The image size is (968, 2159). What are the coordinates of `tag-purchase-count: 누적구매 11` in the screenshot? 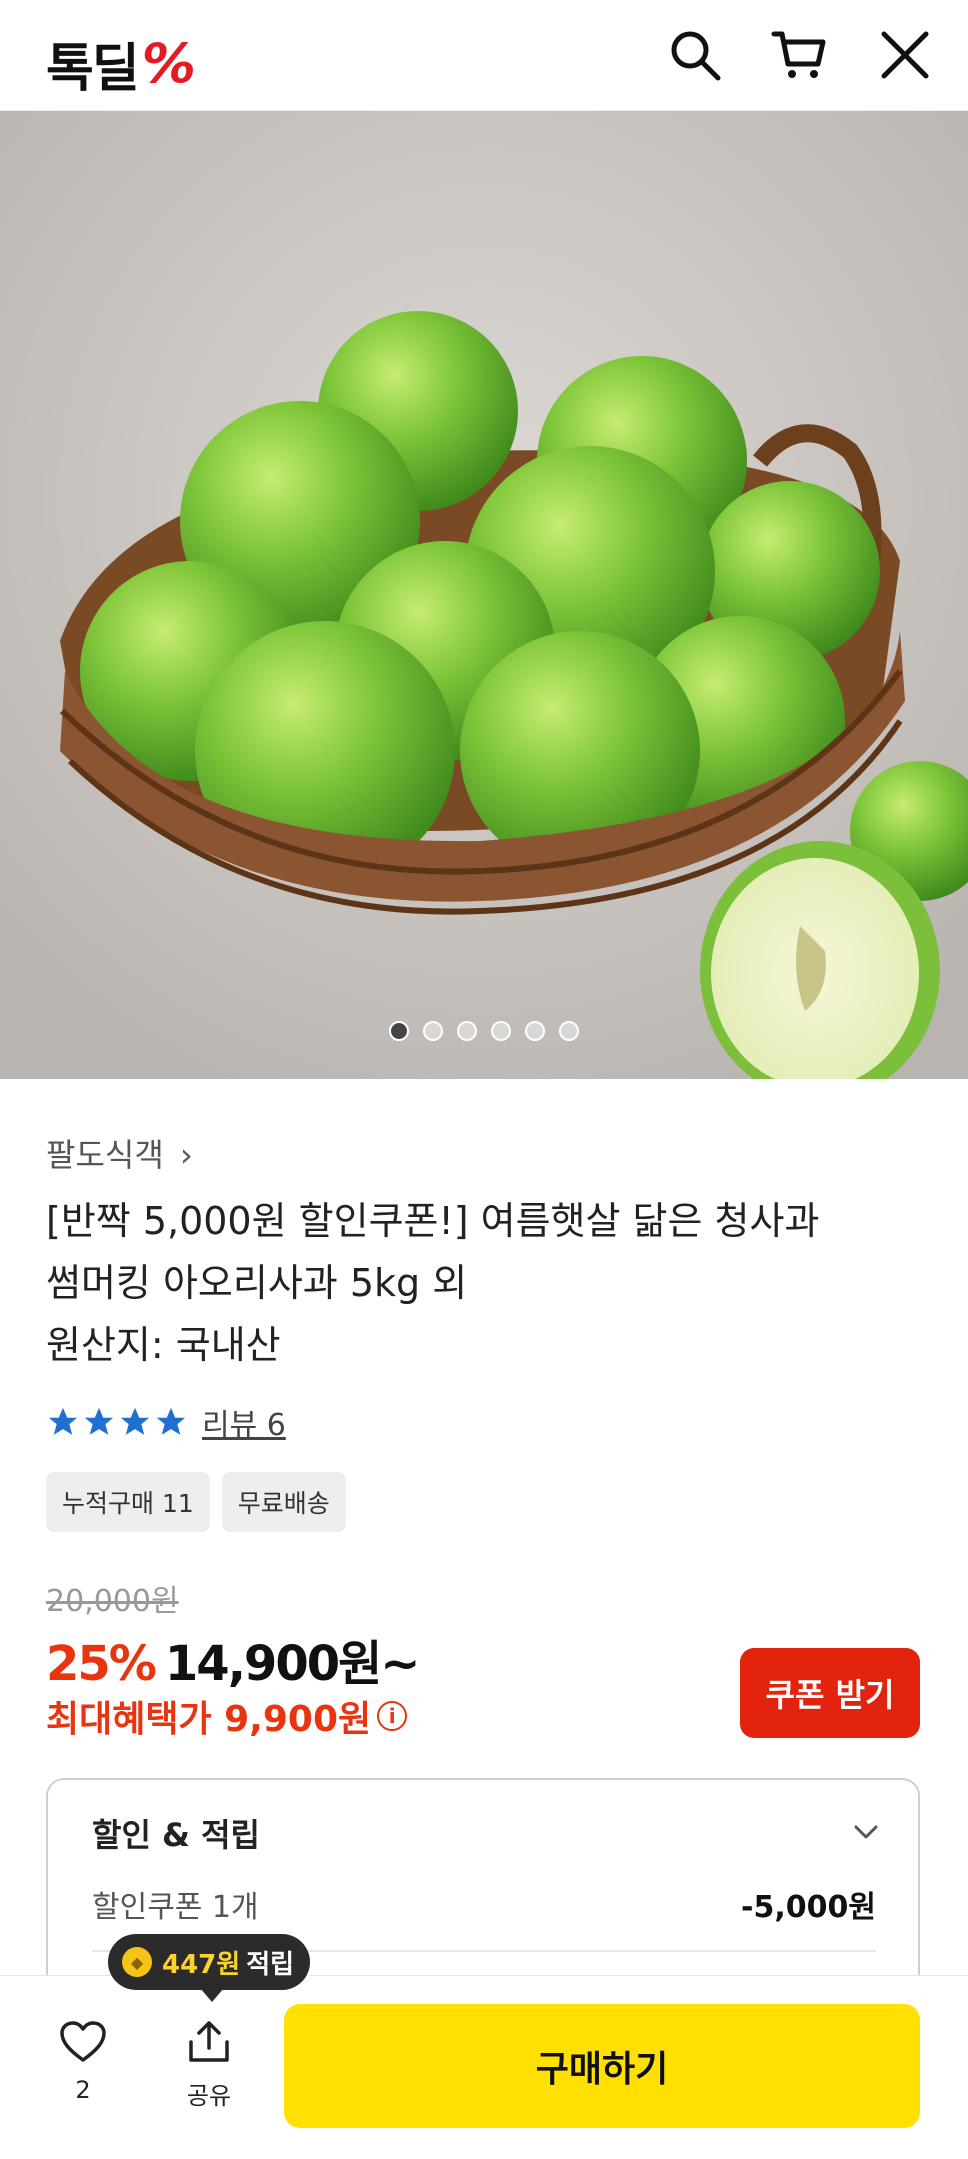 It's located at (128, 1502).